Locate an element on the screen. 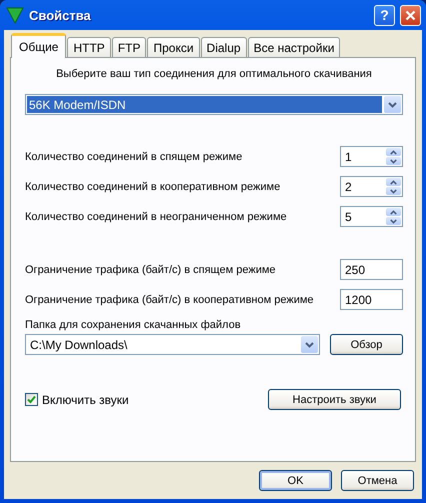  connection-type-dropdown: 56K Modem/ISDN is located at coordinates (214, 104).